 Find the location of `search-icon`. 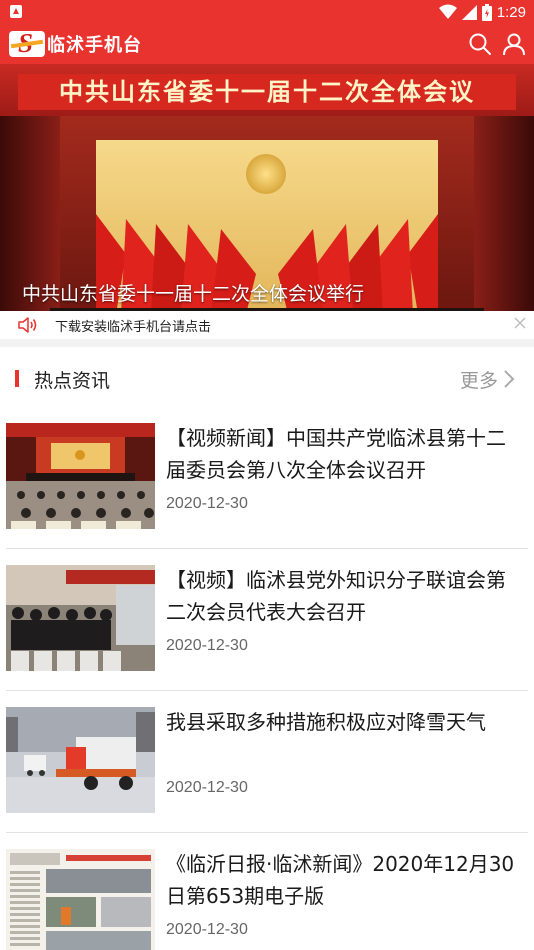

search-icon is located at coordinates (480, 44).